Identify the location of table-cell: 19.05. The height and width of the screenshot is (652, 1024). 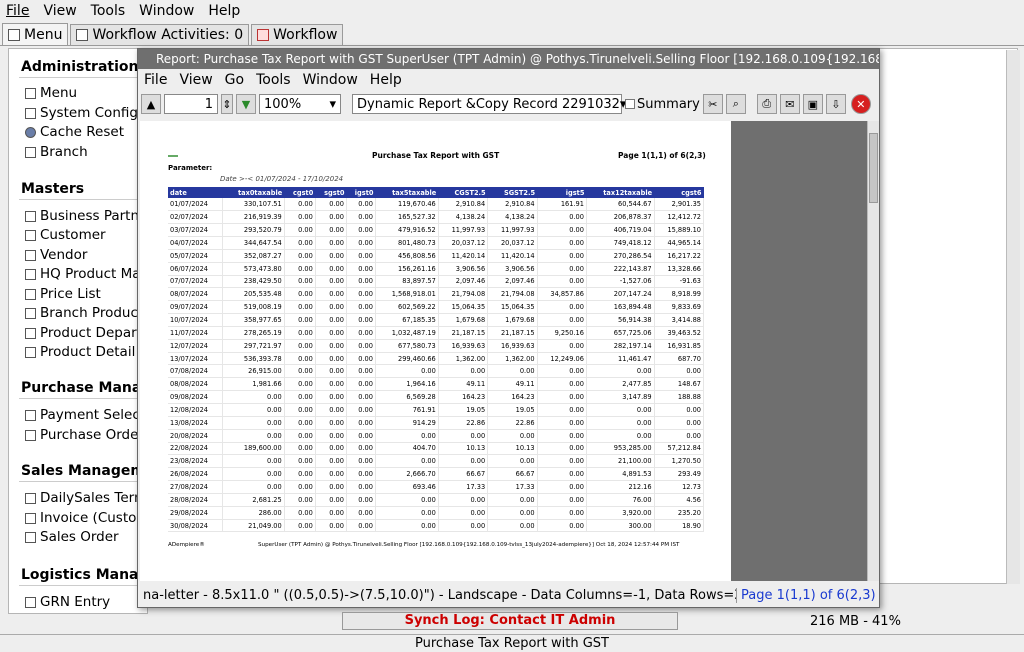
(512, 410).